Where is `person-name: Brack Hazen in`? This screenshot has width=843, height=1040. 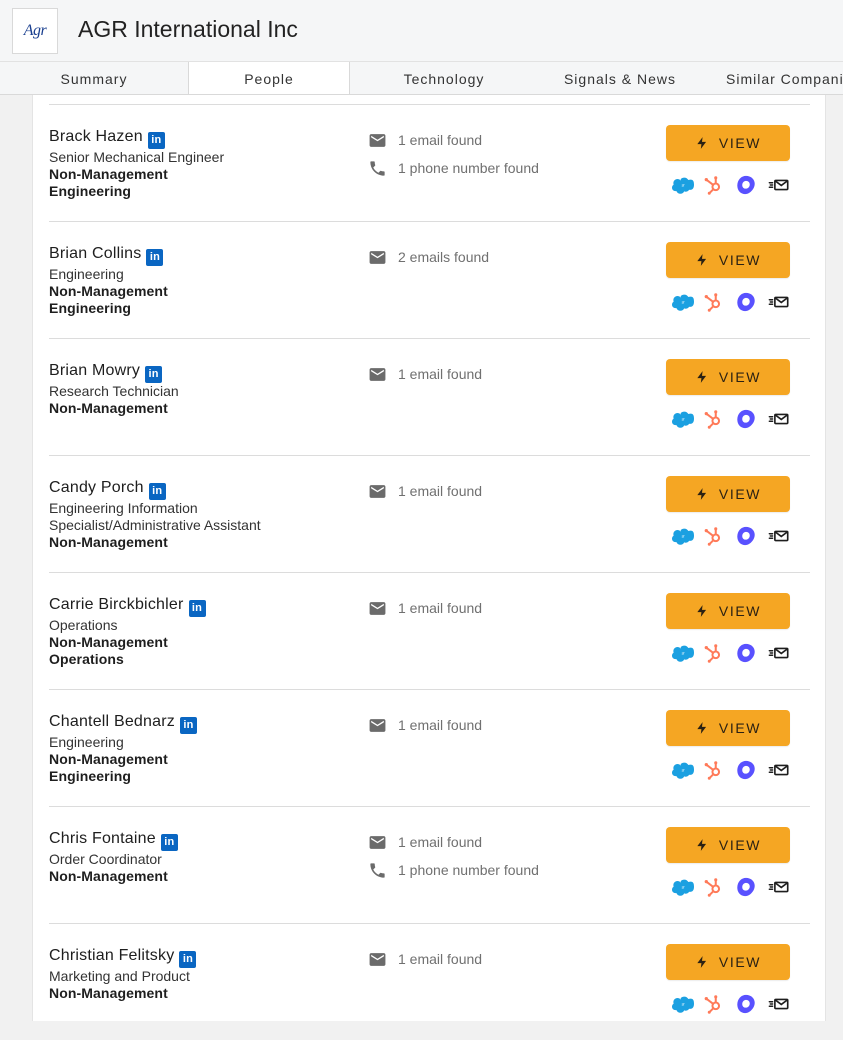
person-name: Brack Hazen in is located at coordinates (107, 138).